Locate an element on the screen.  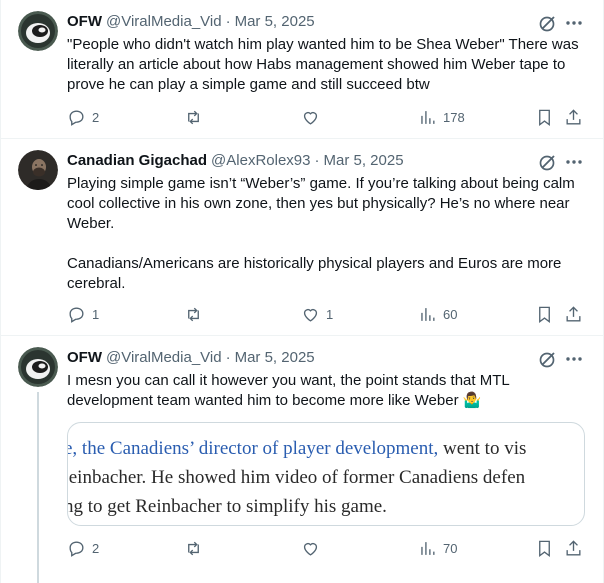
view-count: 178 is located at coordinates (454, 117).